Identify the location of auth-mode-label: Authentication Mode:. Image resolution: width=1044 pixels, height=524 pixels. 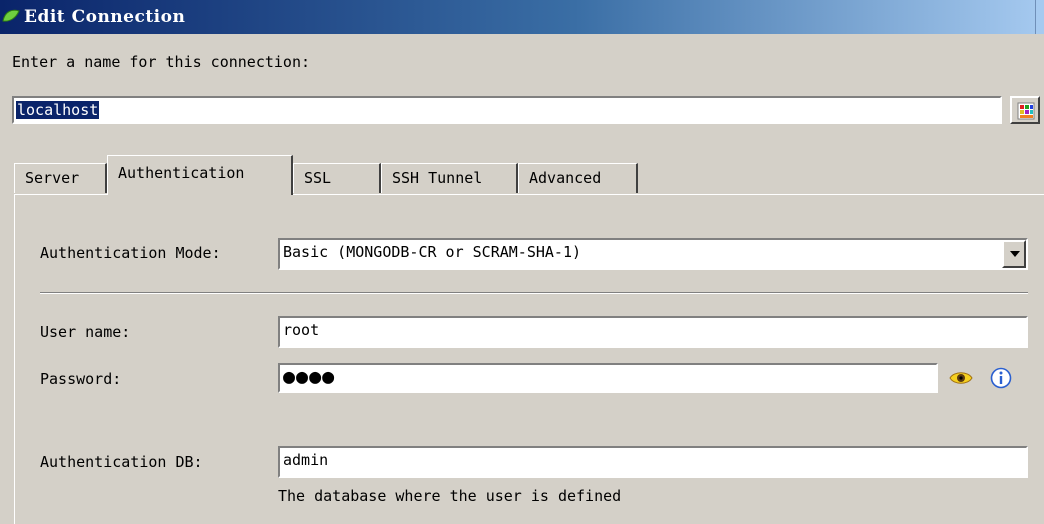
(130, 253).